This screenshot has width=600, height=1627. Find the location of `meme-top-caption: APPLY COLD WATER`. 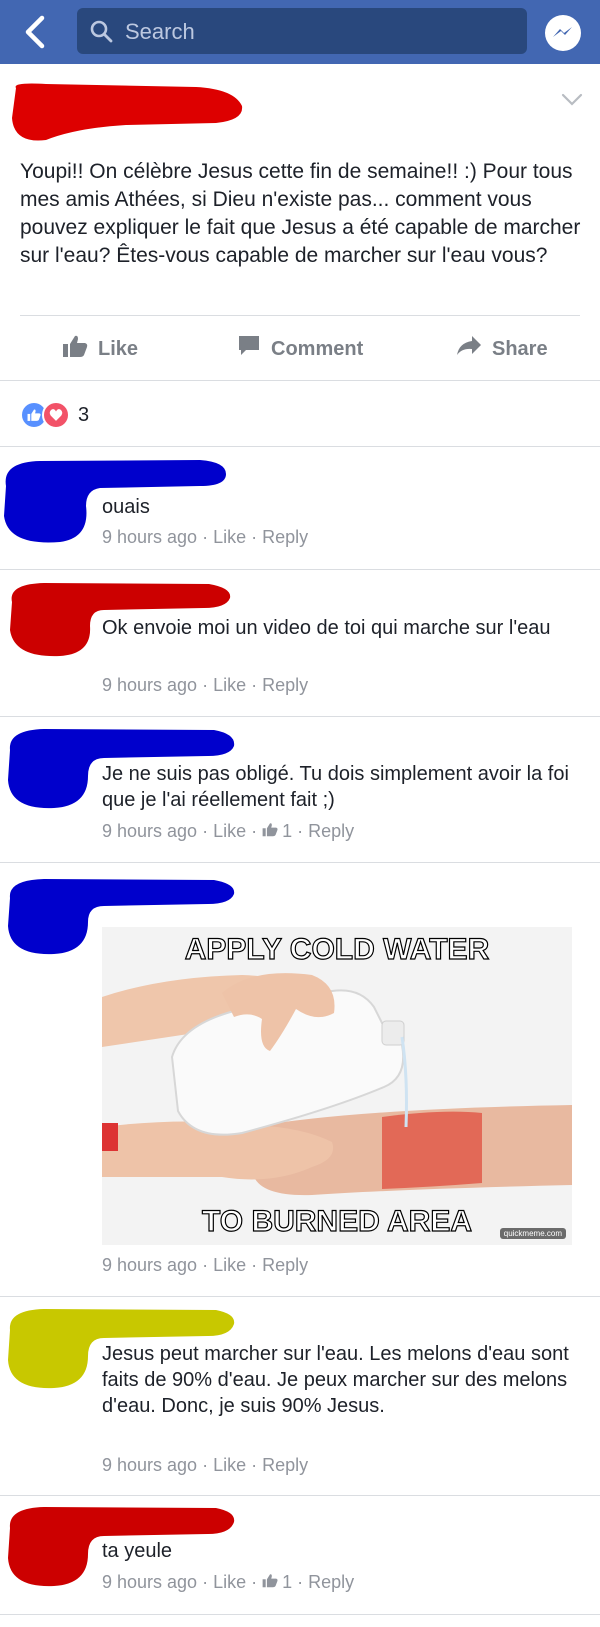

meme-top-caption: APPLY COLD WATER is located at coordinates (337, 949).